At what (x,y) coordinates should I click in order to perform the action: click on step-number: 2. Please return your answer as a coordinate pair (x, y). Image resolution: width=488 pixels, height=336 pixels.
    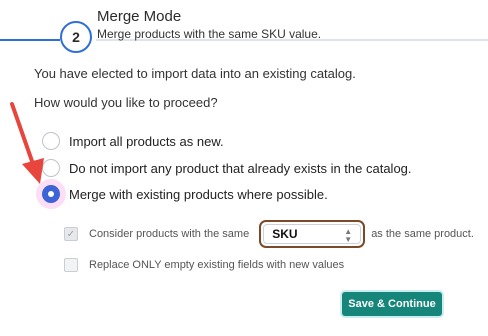
    Looking at the image, I should click on (76, 37).